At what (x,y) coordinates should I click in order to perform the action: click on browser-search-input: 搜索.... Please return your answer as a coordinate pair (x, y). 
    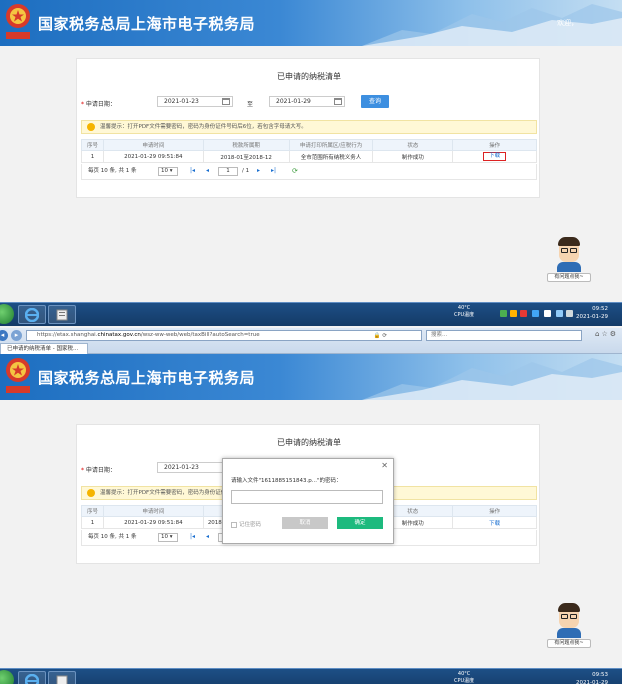
    Looking at the image, I should click on (504, 335).